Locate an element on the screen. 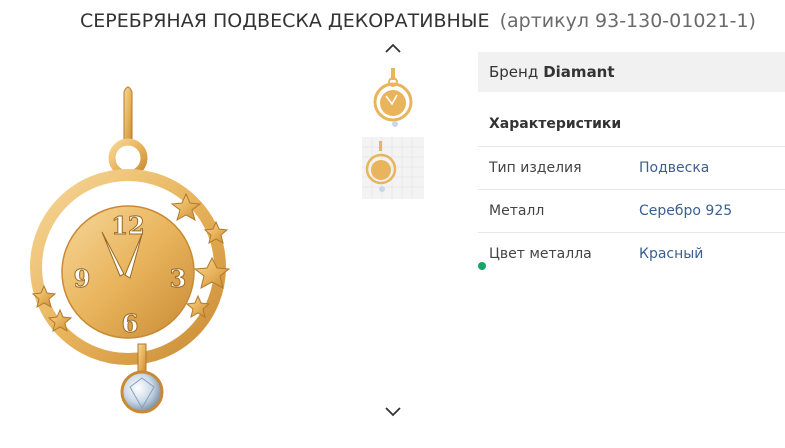 Image resolution: width=785 pixels, height=448 pixels. spec-value-link: Красный is located at coordinates (671, 254).